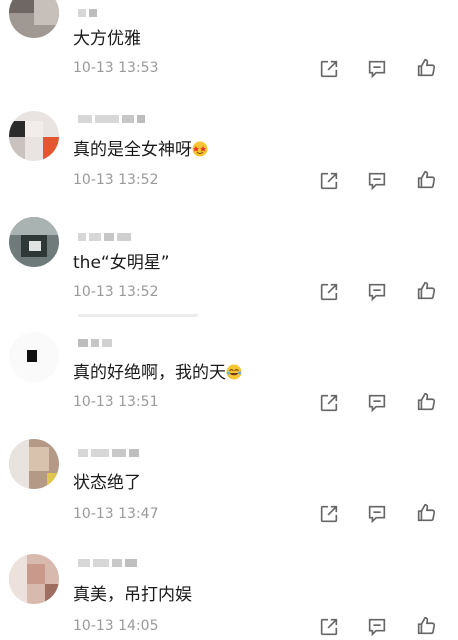  I want to click on comment-text: 真美，吊打内娱, so click(132, 595).